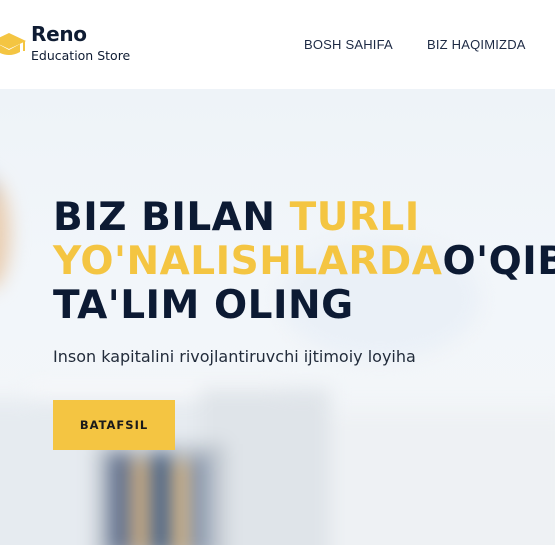  What do you see at coordinates (59, 34) in the screenshot?
I see `brand-name: Reno` at bounding box center [59, 34].